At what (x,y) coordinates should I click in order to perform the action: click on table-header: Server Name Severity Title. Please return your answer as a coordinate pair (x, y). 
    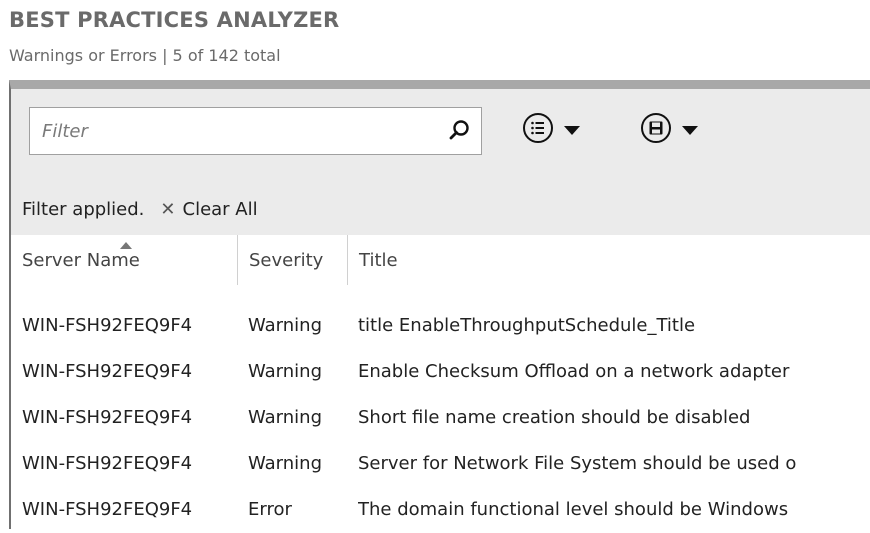
    Looking at the image, I should click on (440, 260).